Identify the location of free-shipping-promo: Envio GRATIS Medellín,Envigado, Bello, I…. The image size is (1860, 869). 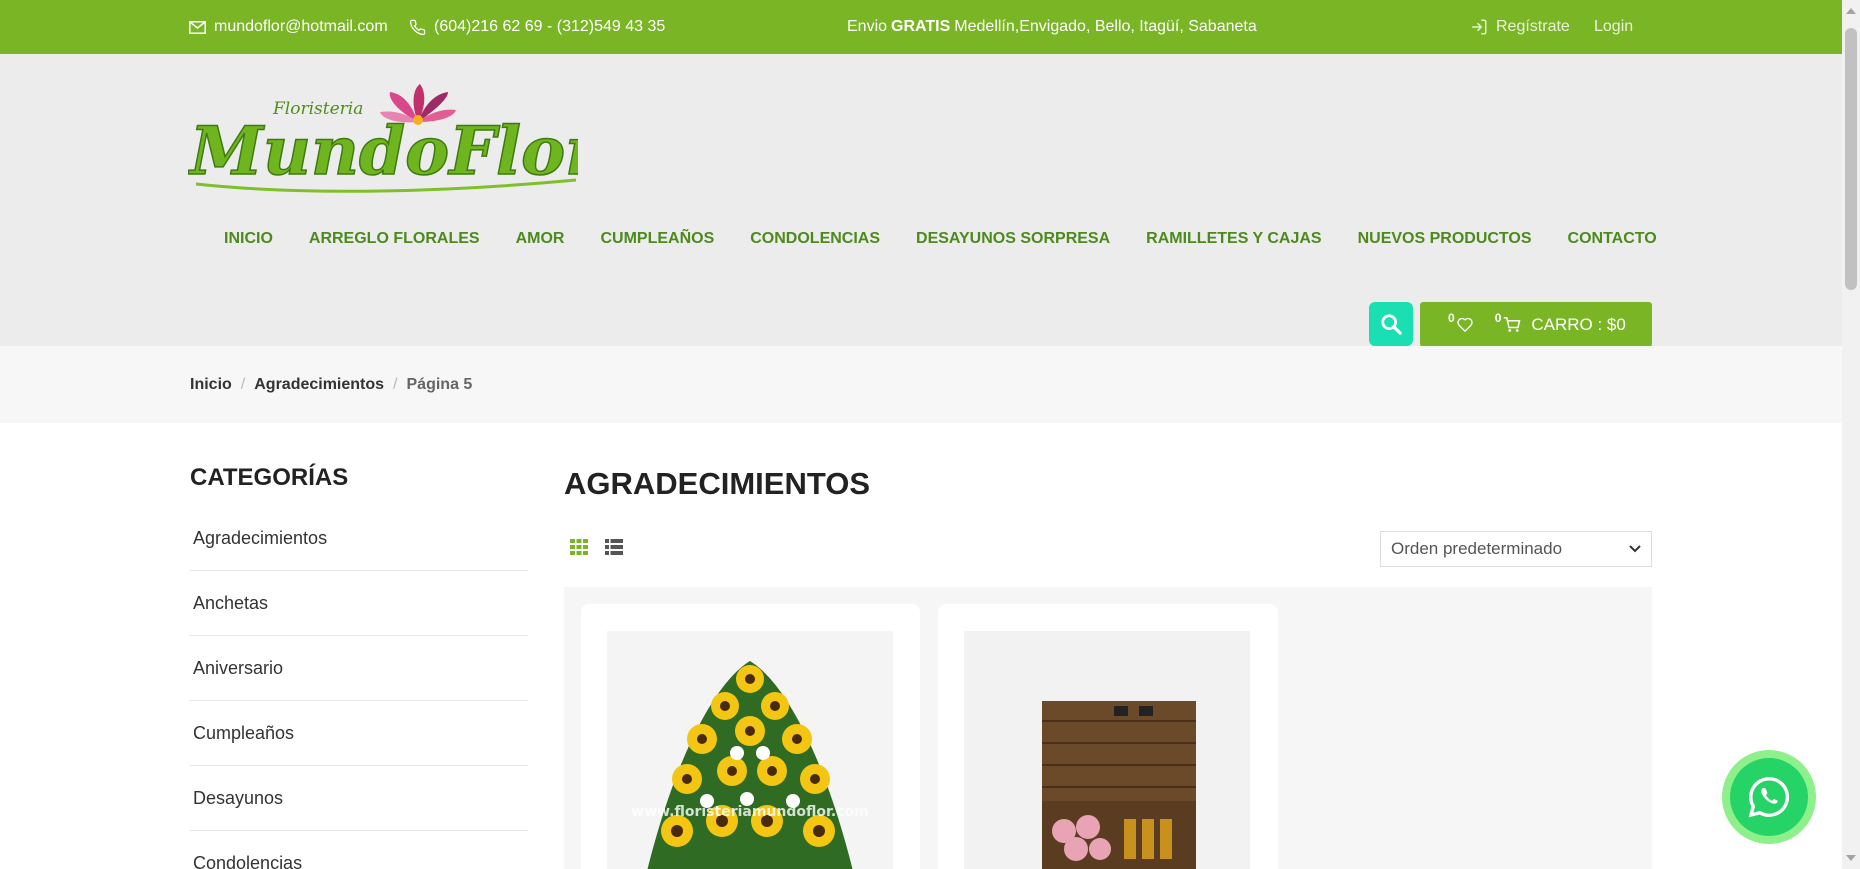
(1052, 27).